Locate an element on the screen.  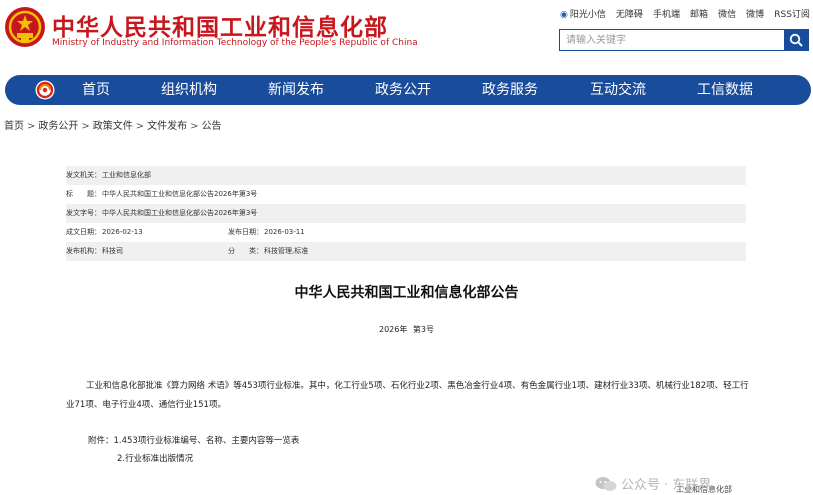
toplink-sunshine: ◉ 阳光小信 is located at coordinates (583, 14).